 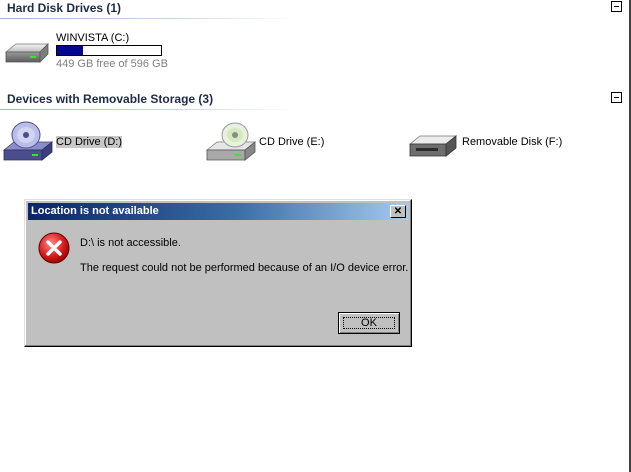 What do you see at coordinates (112, 64) in the screenshot?
I see `drive-space-c: 449 GB free of 596 GB` at bounding box center [112, 64].